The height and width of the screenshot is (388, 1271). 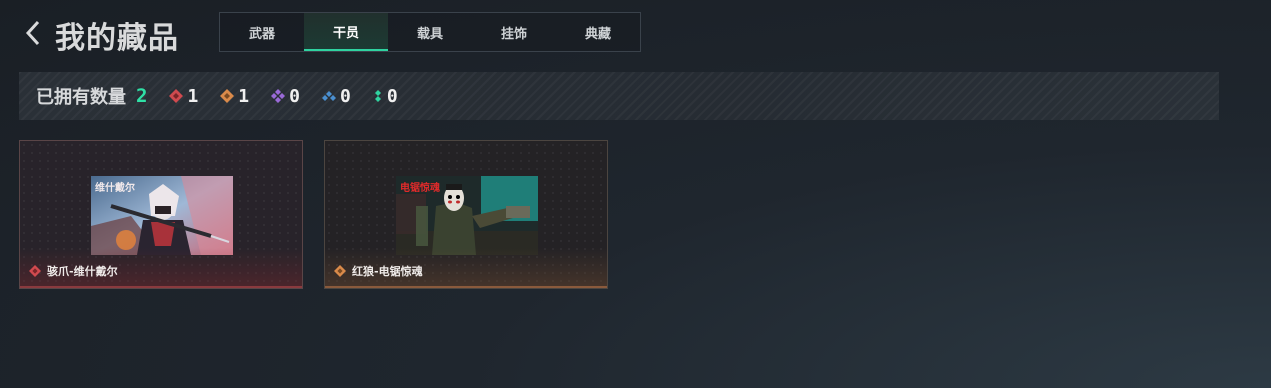 What do you see at coordinates (619, 96) in the screenshot?
I see `owned-stats-bar: 已拥有数量 2 1 1 0 0 0` at bounding box center [619, 96].